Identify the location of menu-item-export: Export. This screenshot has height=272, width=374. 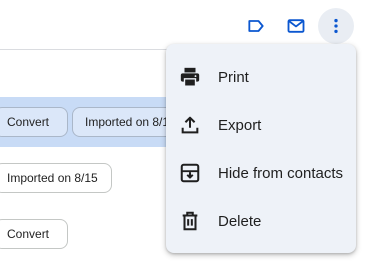
(261, 125).